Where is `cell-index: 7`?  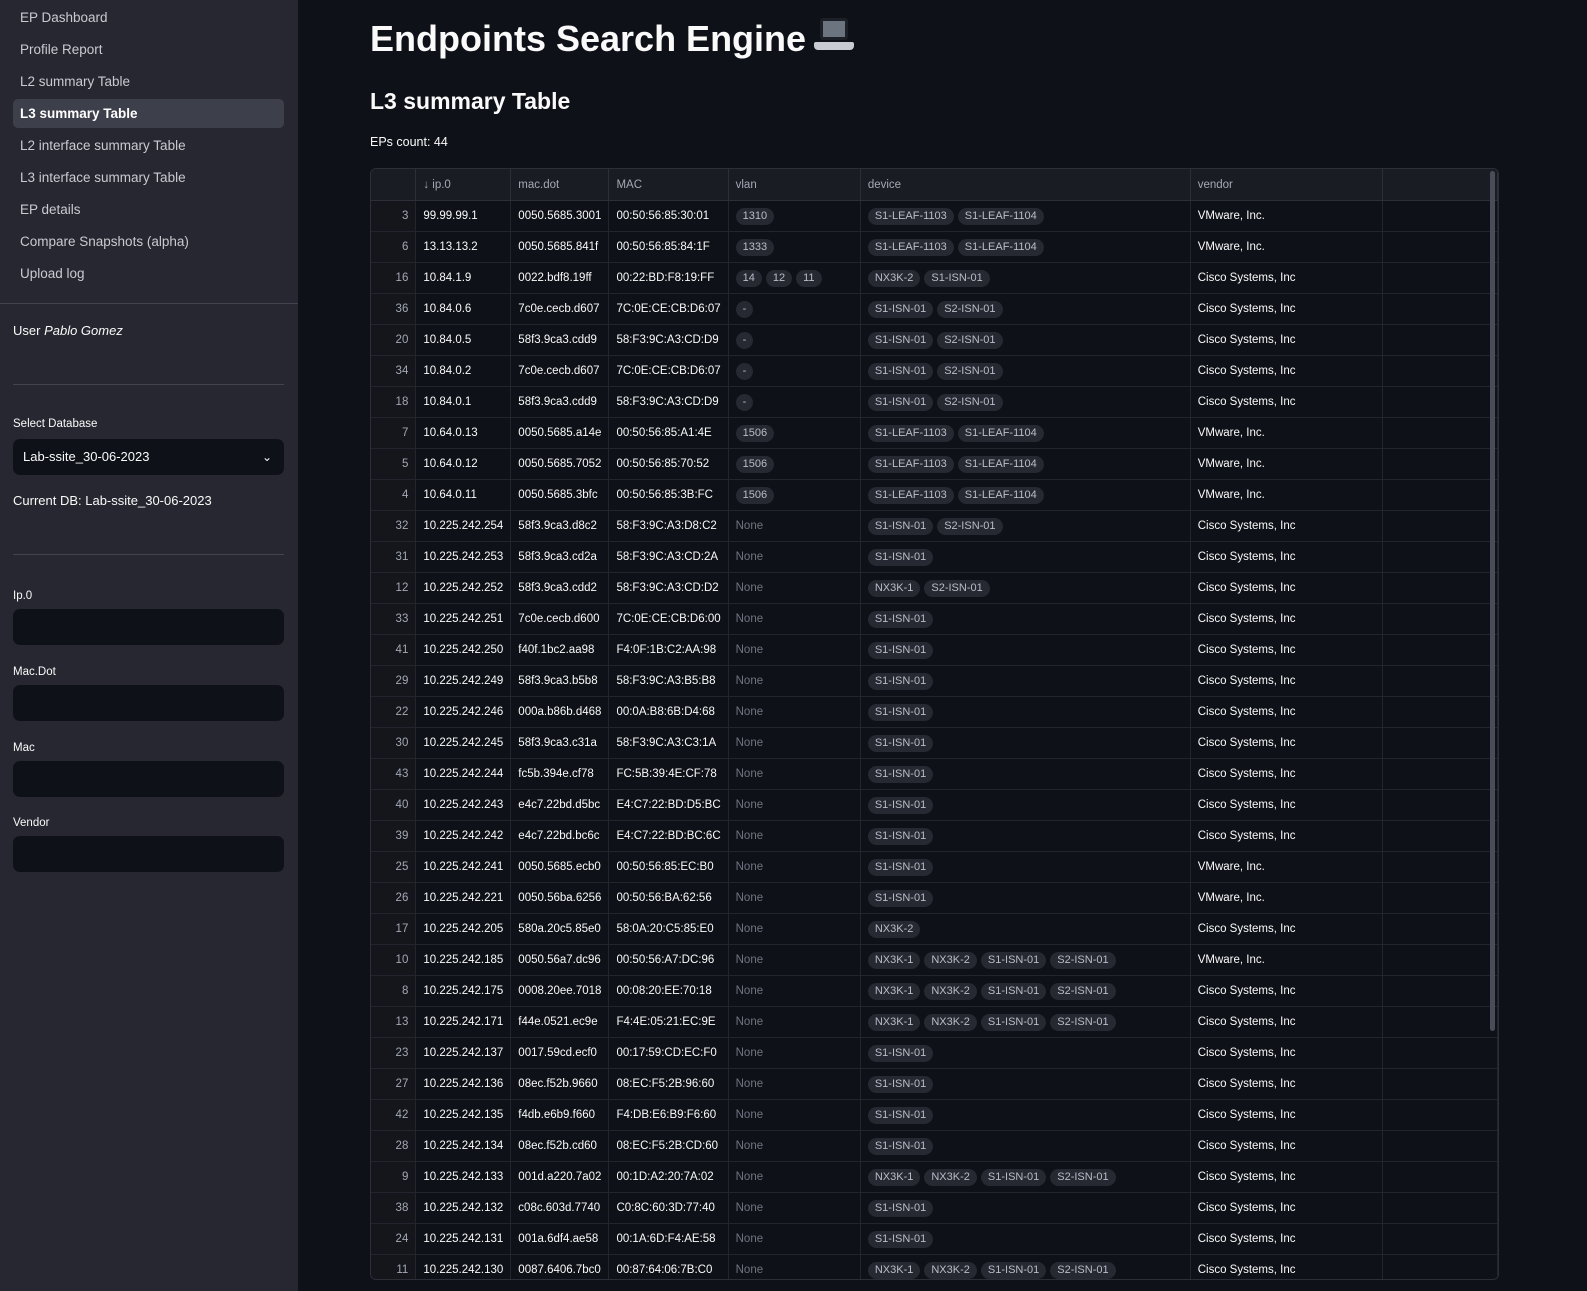
cell-index: 7 is located at coordinates (394, 433).